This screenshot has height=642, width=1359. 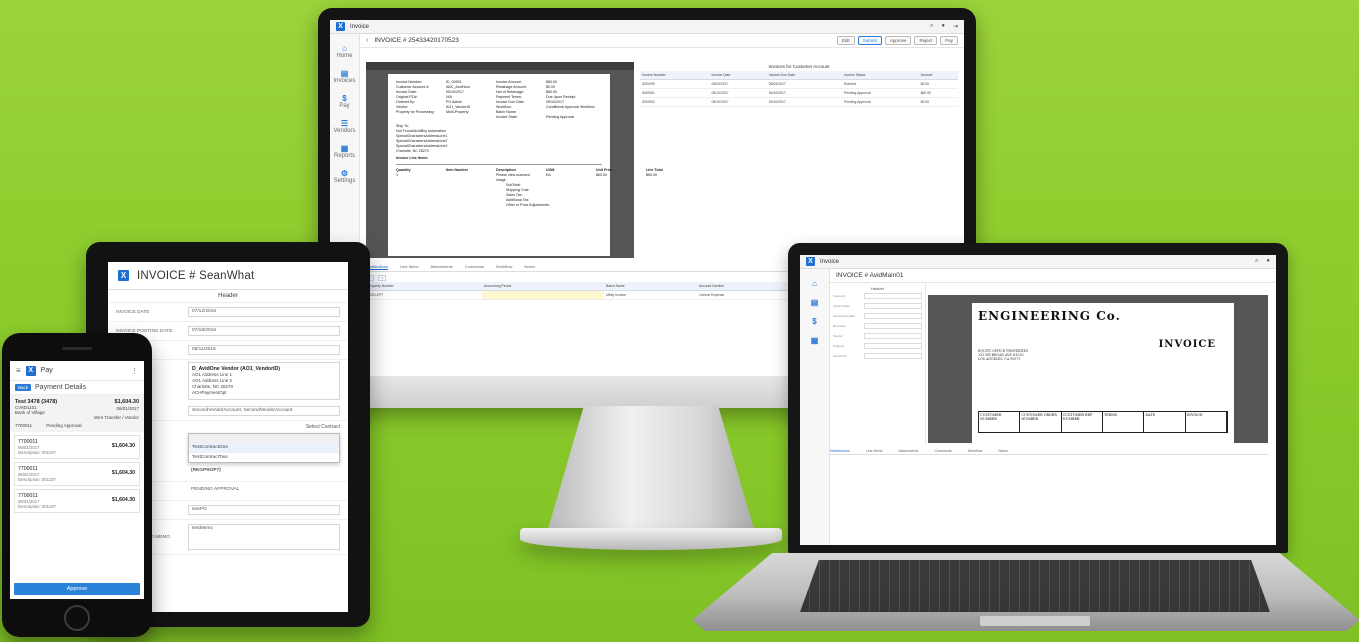 What do you see at coordinates (264, 312) in the screenshot?
I see `date-field: 07/12/2016` at bounding box center [264, 312].